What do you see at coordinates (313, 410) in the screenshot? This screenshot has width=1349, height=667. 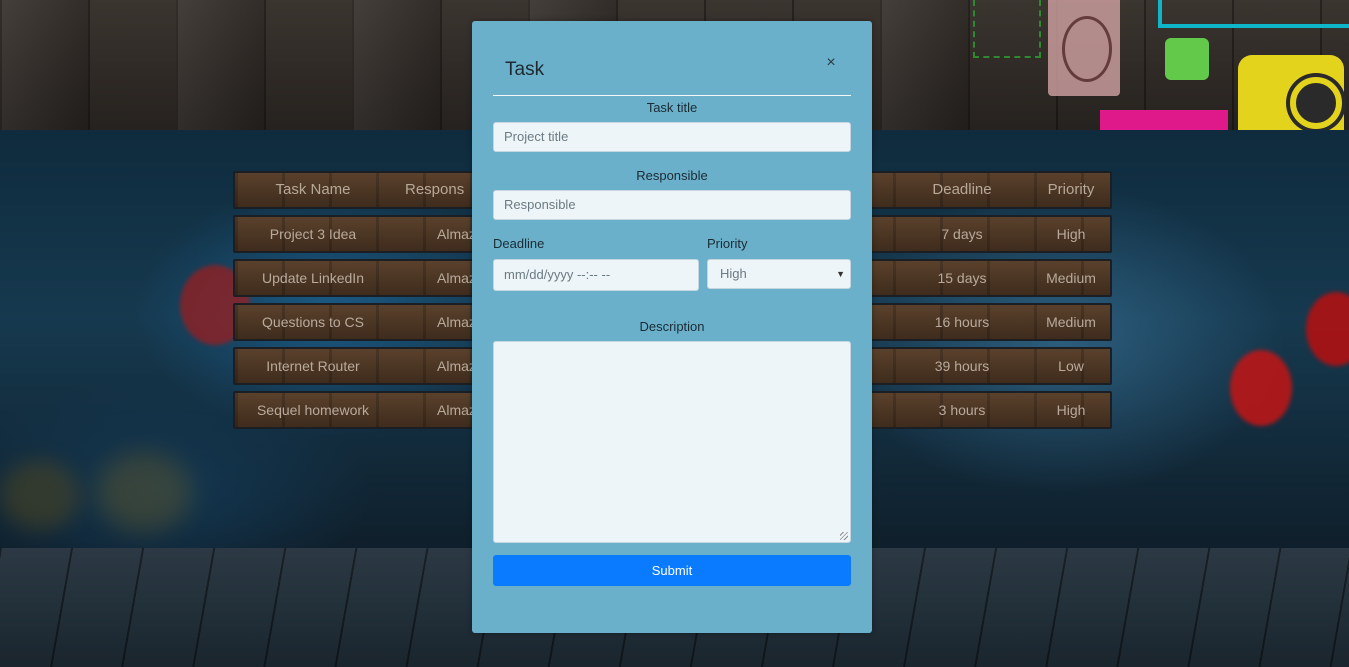 I see `task-name-cell: Sequel homework` at bounding box center [313, 410].